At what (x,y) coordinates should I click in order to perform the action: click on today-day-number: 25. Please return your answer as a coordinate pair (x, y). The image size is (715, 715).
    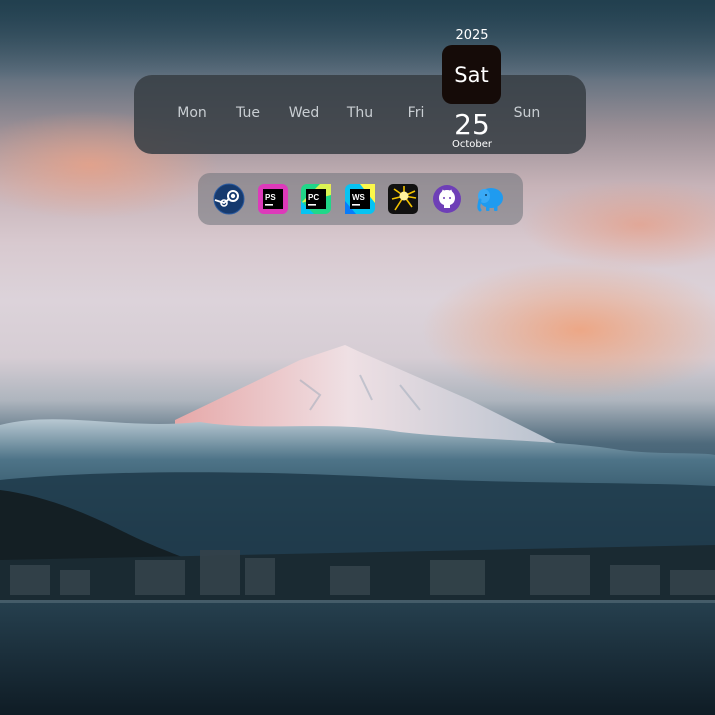
    Looking at the image, I should click on (472, 124).